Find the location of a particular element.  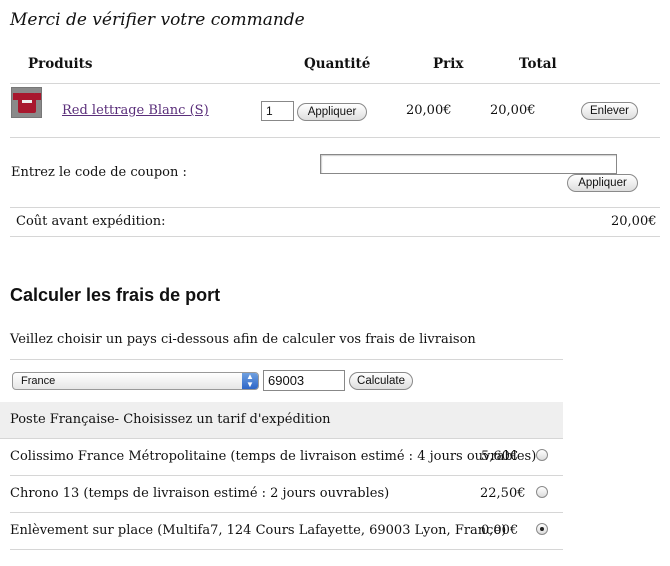

coupon-input is located at coordinates (468, 164).